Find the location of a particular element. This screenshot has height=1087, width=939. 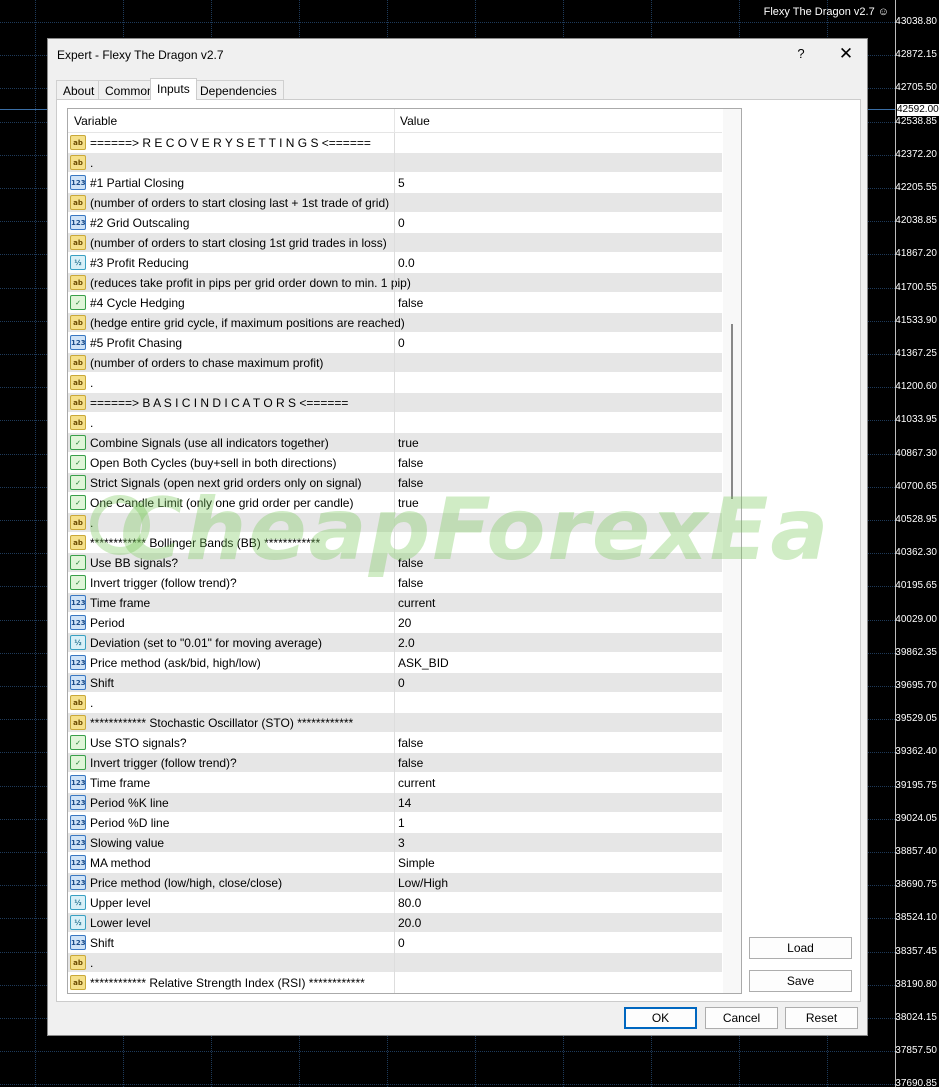

price-tick-label: 39195.75 is located at coordinates (916, 785).